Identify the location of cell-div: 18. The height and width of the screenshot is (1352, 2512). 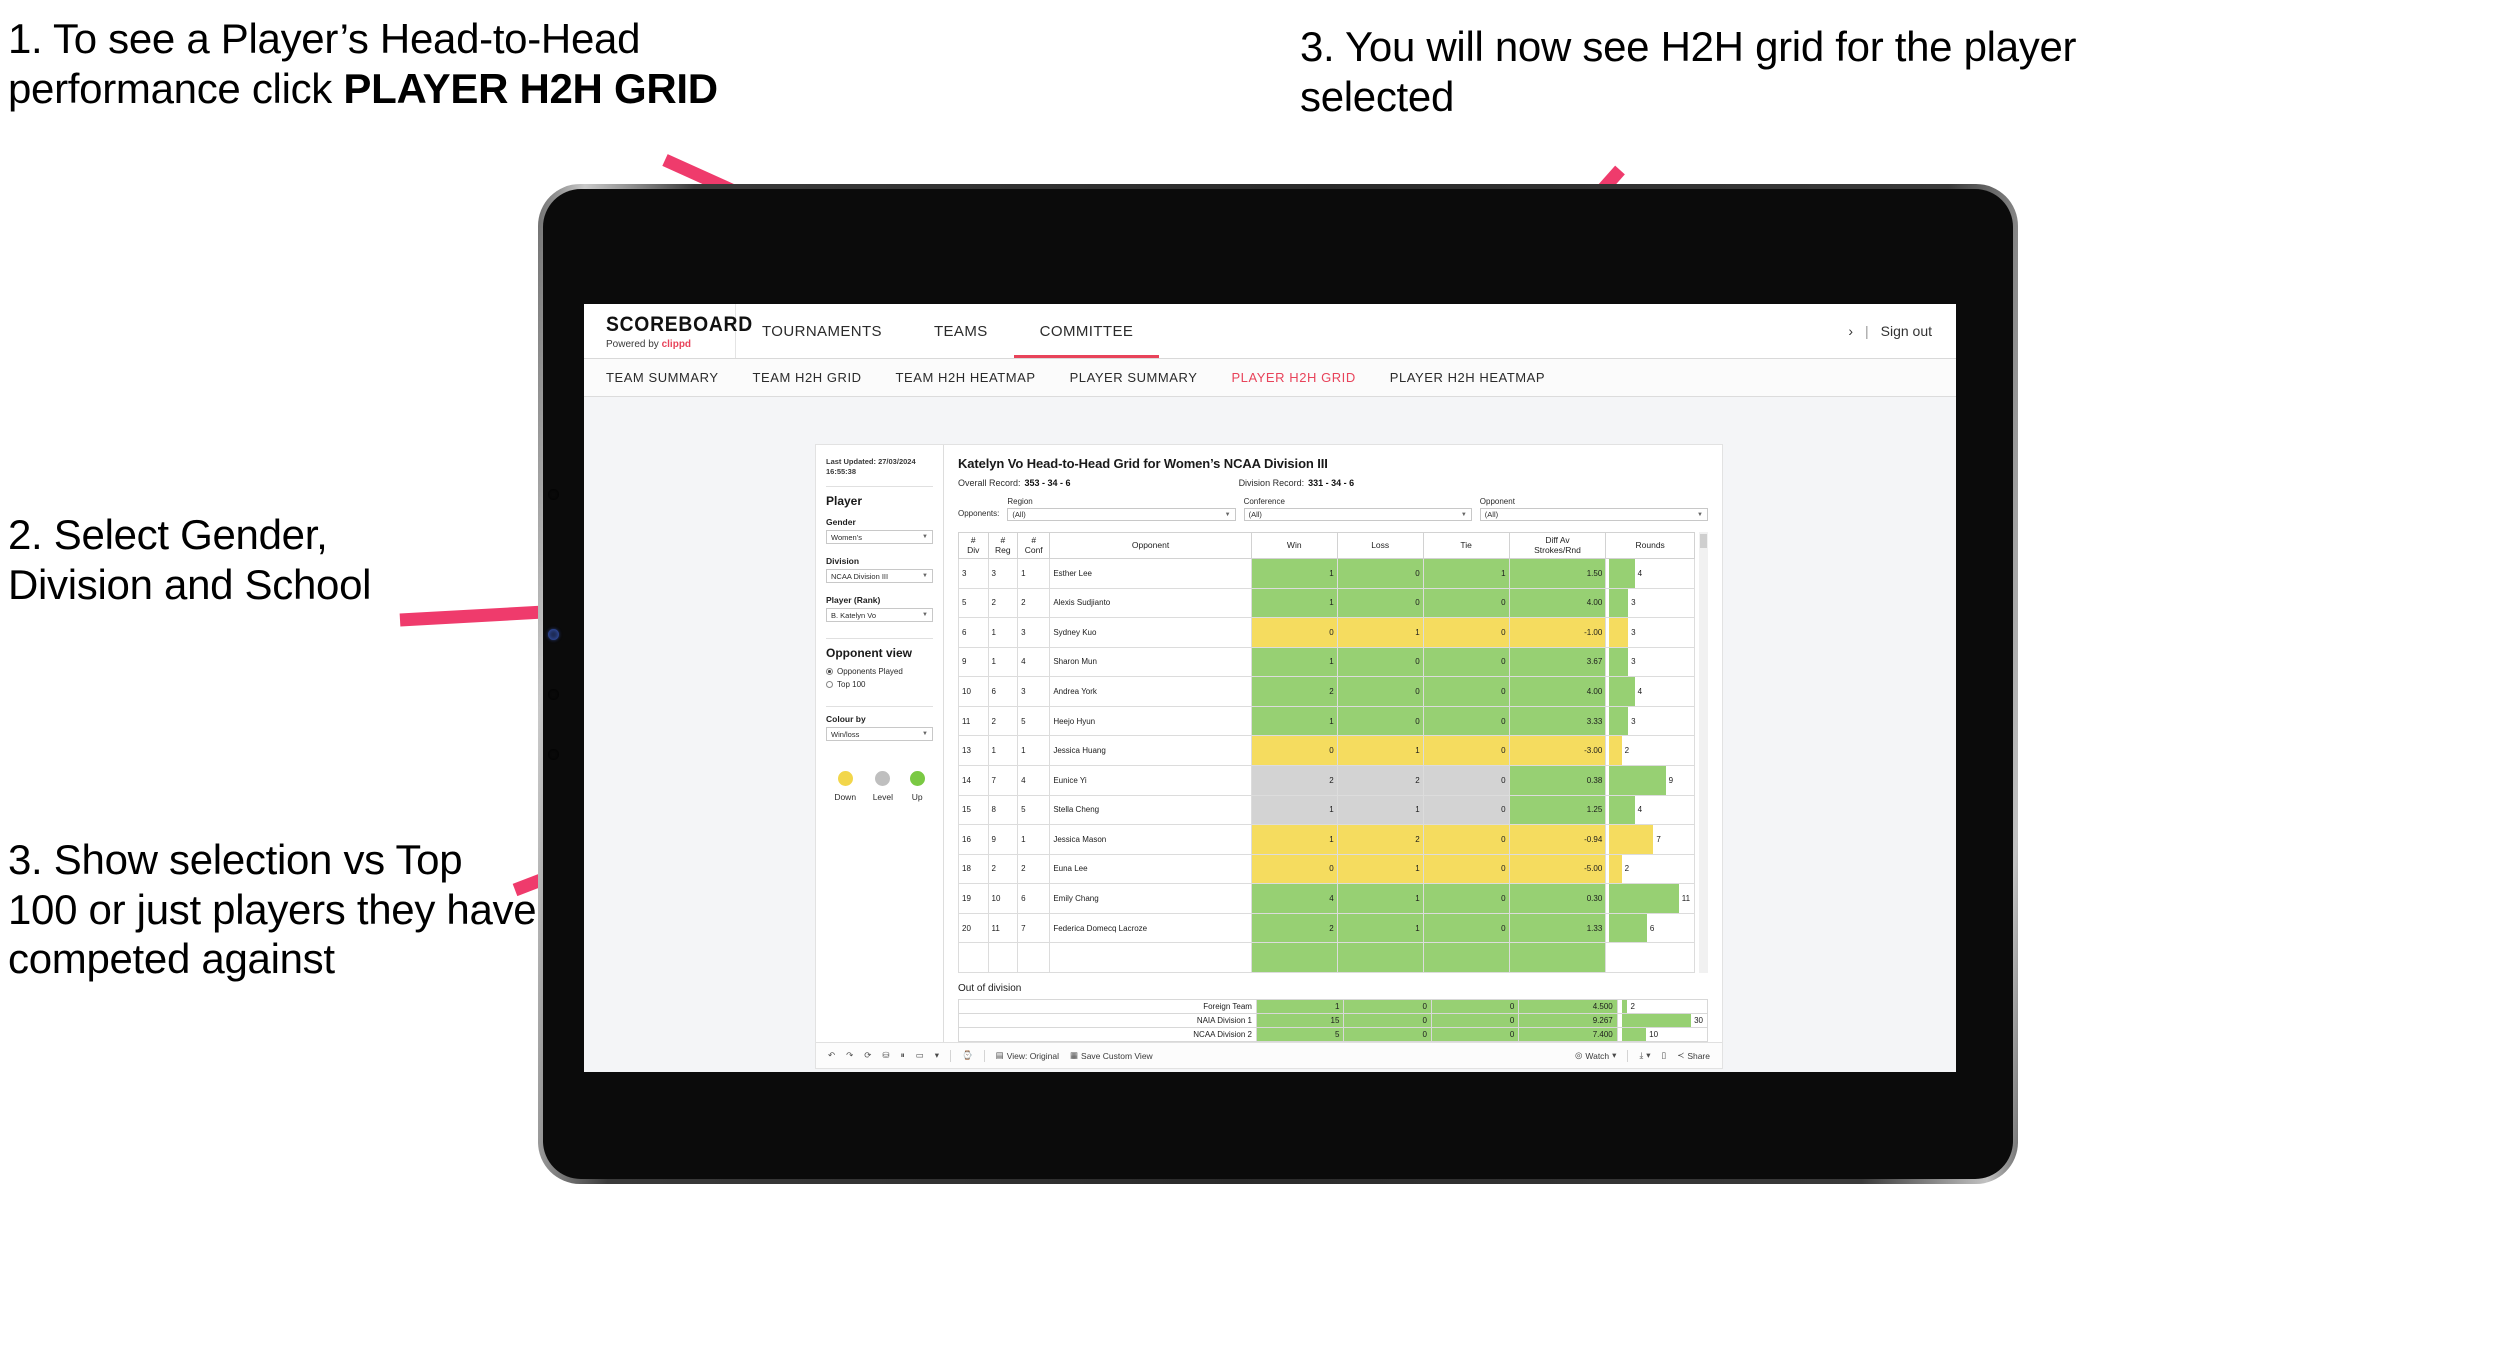
(973, 869).